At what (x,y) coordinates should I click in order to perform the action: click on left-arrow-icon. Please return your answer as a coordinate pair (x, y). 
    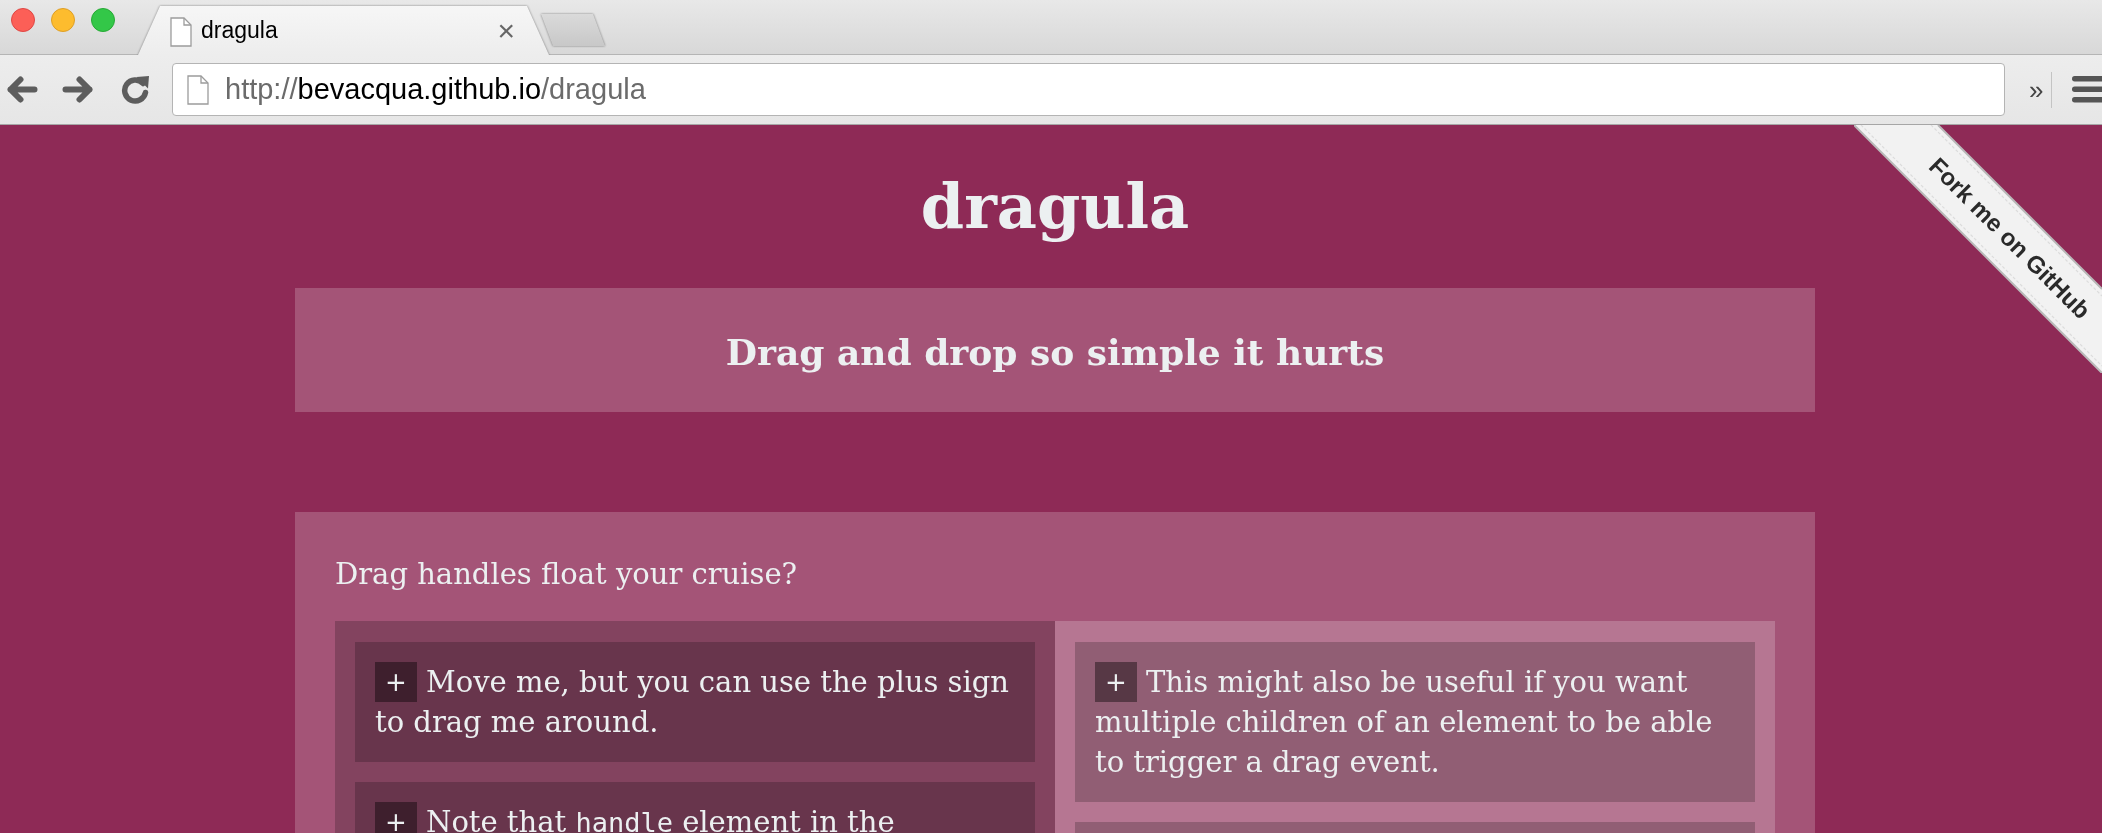
    Looking at the image, I should click on (22, 89).